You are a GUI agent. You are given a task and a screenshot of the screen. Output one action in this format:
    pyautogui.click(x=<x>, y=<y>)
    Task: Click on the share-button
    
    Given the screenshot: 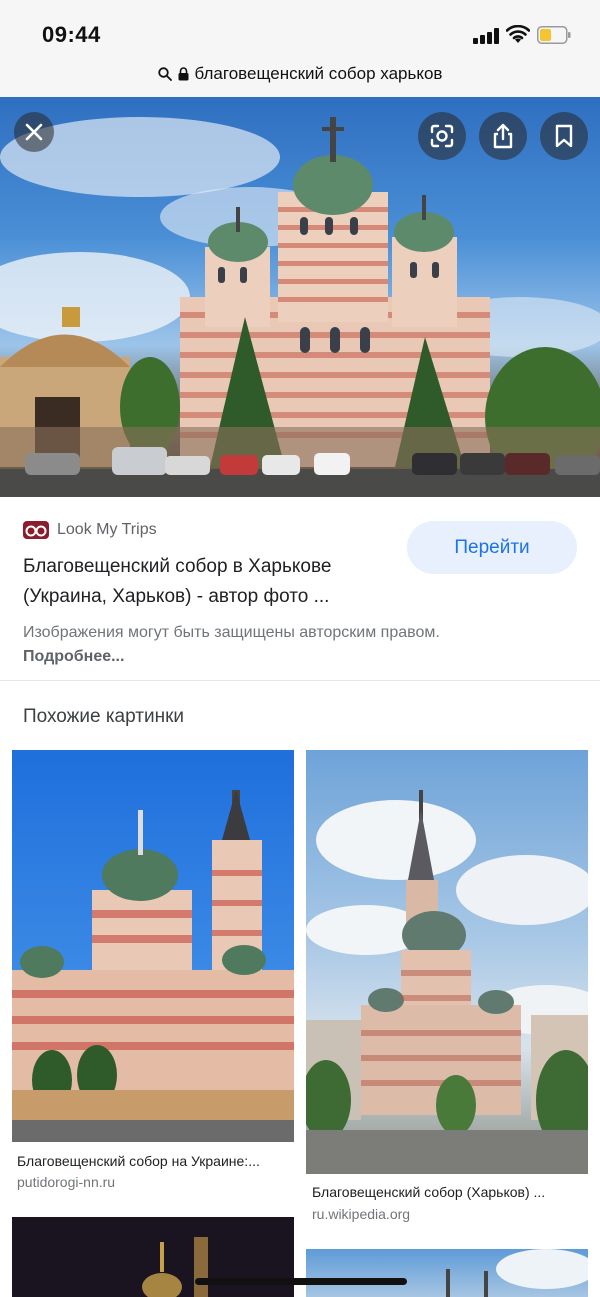 What is the action you would take?
    pyautogui.click(x=503, y=136)
    